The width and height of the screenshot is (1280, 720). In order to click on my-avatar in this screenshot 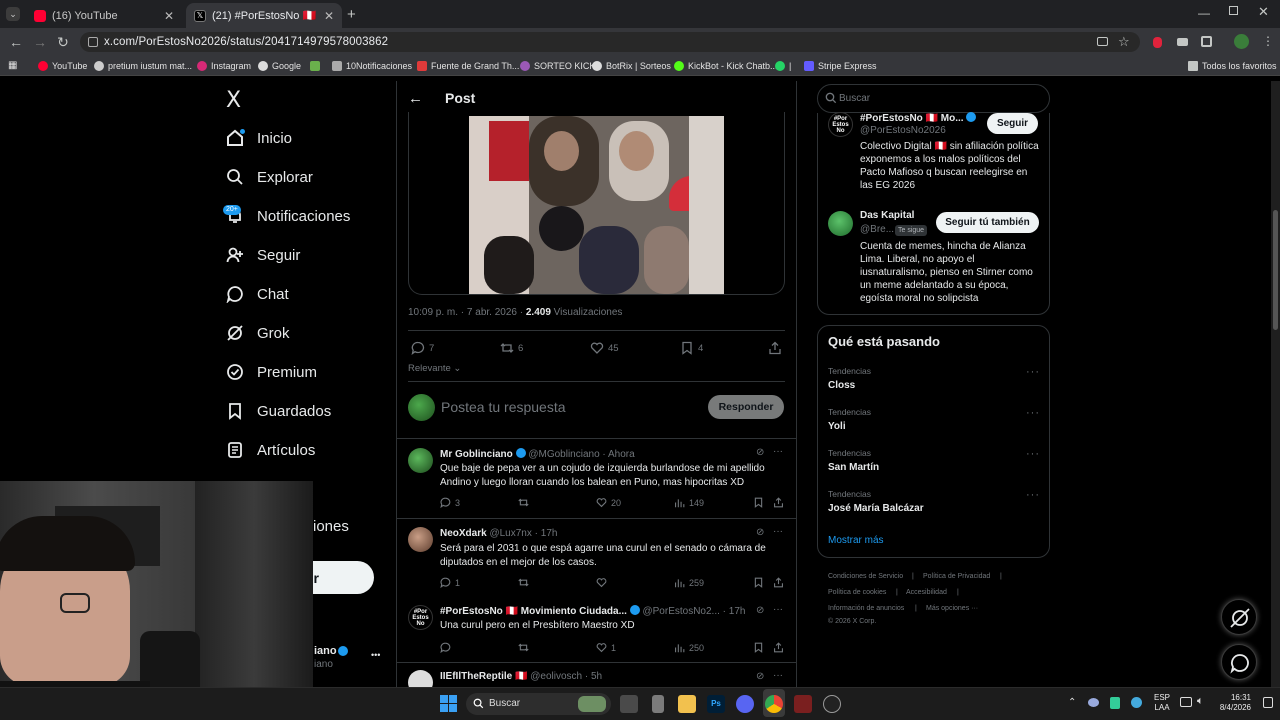, I will do `click(421, 407)`.